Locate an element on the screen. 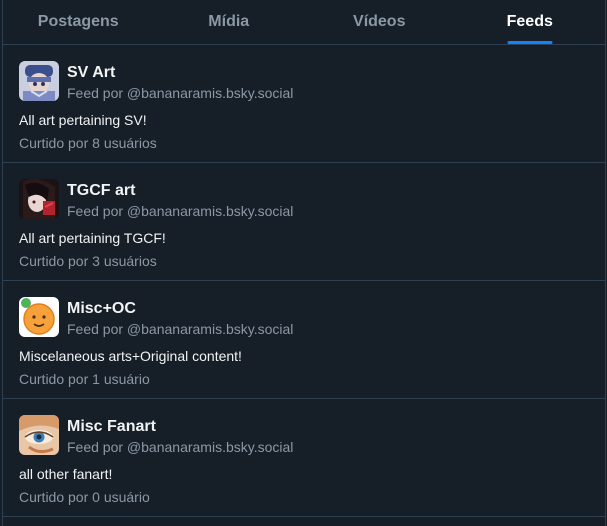 The height and width of the screenshot is (526, 607). tab-postagens: Postagens is located at coordinates (78, 22).